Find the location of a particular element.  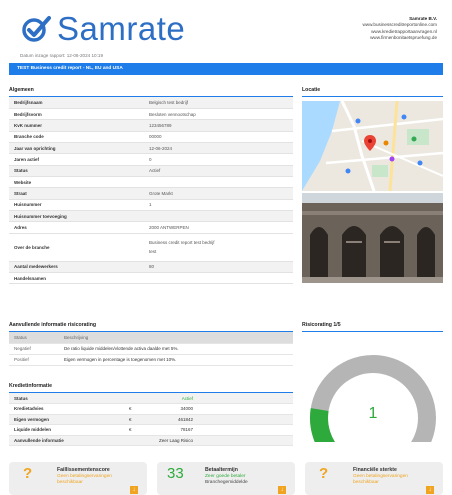

row-value: 80 is located at coordinates (221, 267).